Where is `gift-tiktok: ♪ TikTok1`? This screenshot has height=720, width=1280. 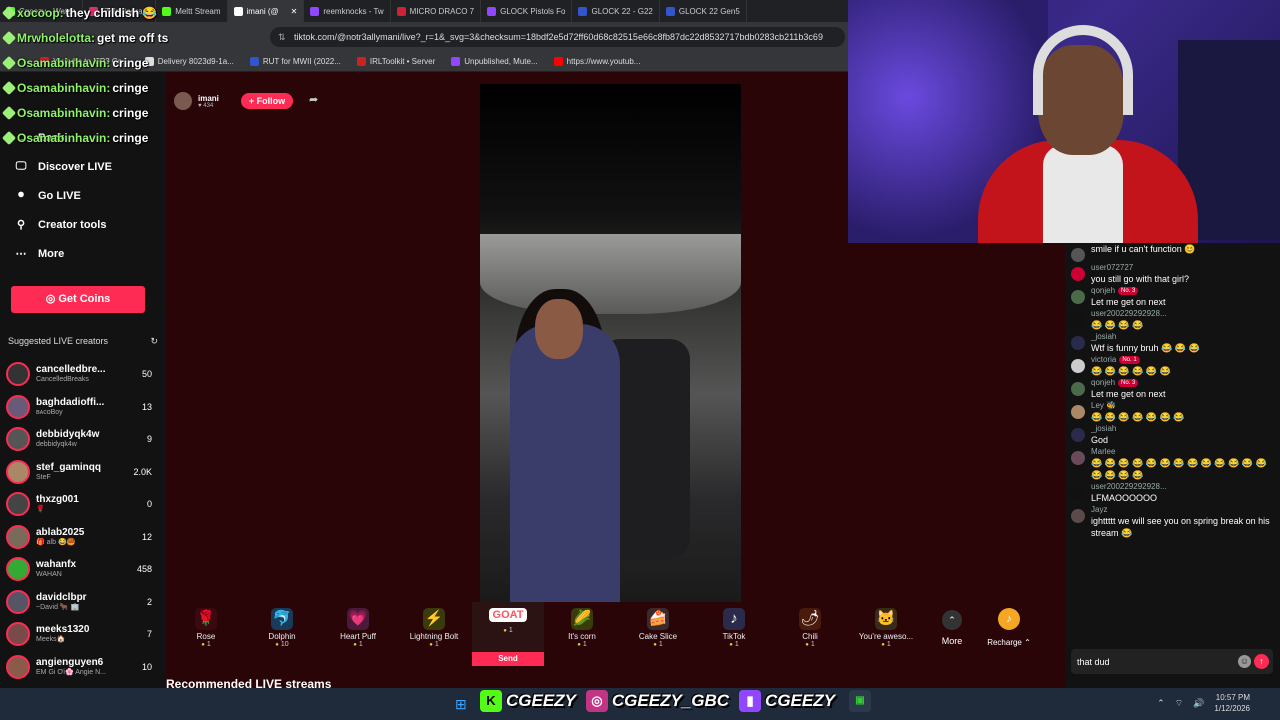 gift-tiktok: ♪ TikTok1 is located at coordinates (734, 625).